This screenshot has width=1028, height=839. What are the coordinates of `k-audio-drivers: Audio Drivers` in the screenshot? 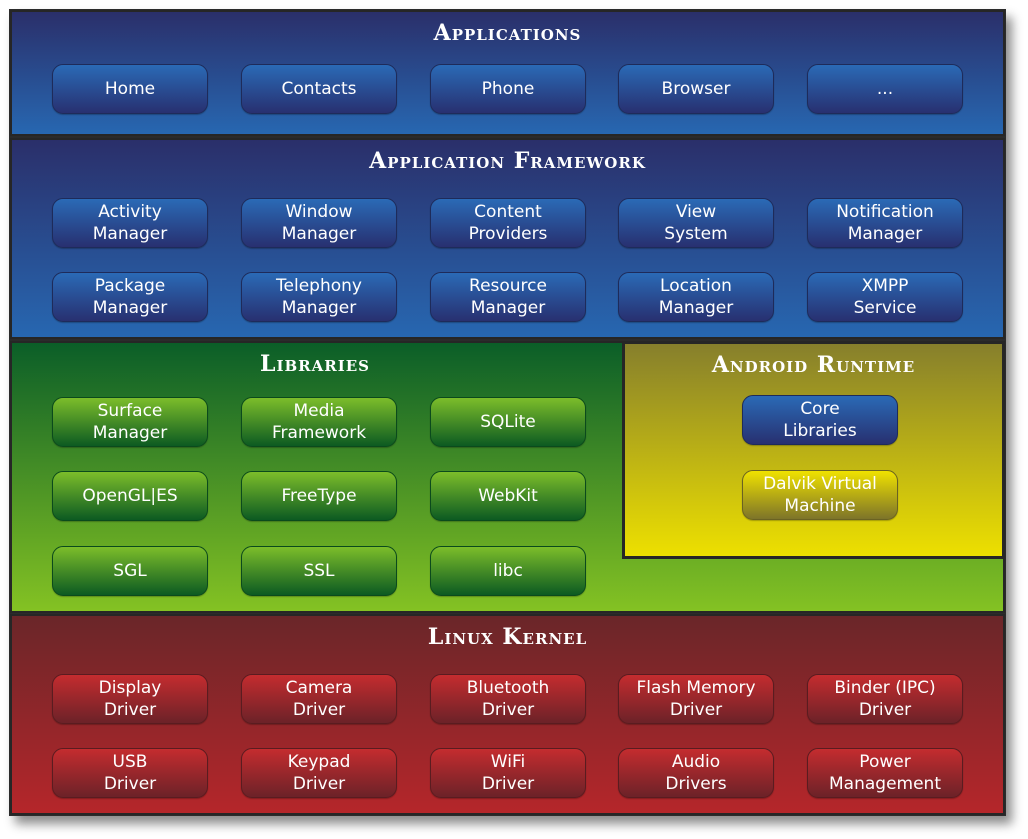 It's located at (696, 773).